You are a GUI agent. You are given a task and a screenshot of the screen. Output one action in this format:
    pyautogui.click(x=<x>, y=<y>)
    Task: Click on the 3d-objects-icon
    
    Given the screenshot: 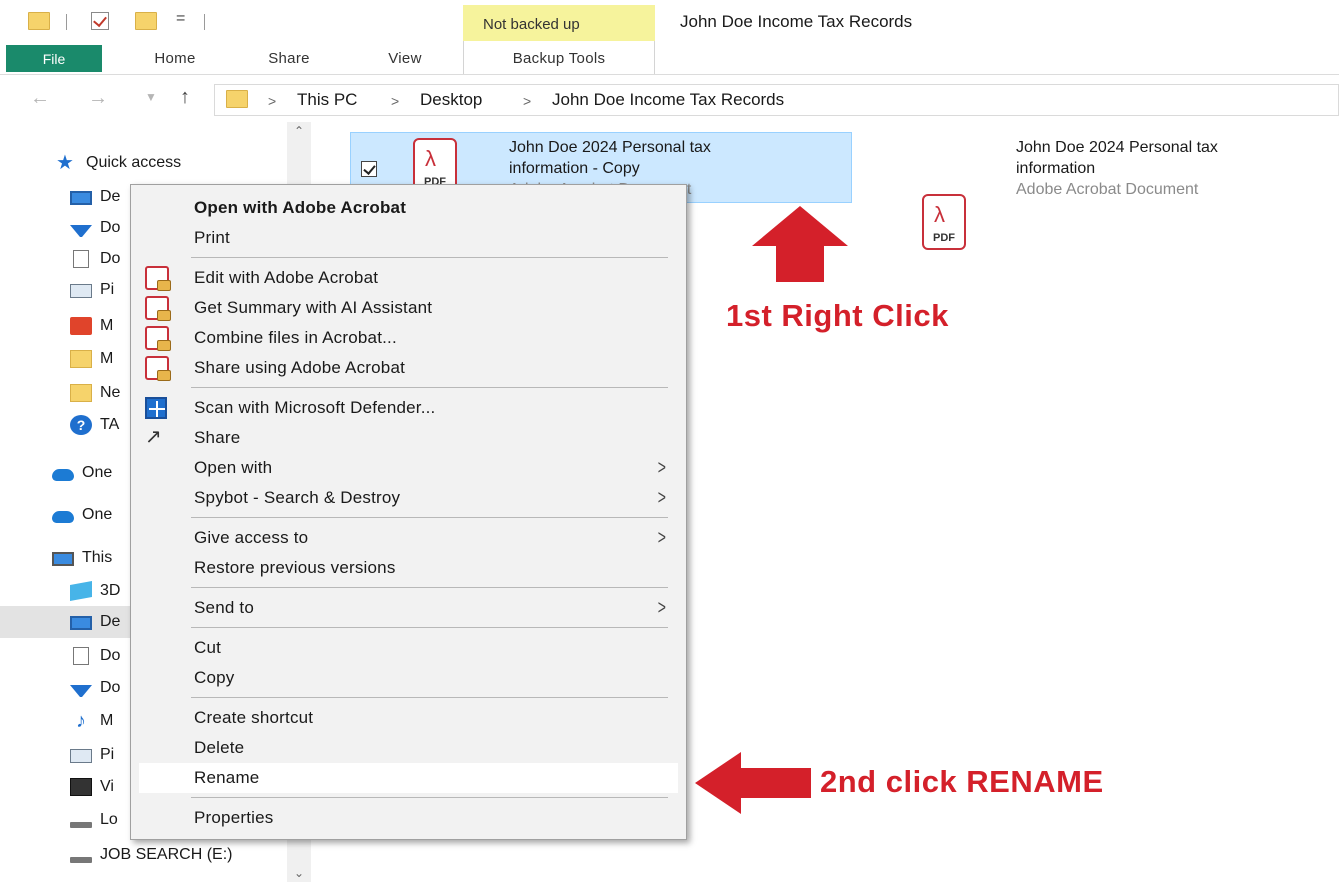 What is the action you would take?
    pyautogui.click(x=81, y=591)
    